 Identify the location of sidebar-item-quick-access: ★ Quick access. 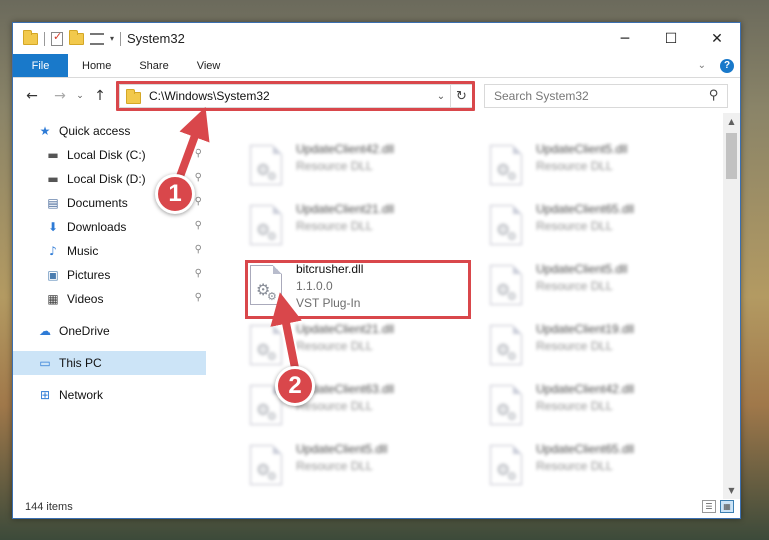
(109, 131).